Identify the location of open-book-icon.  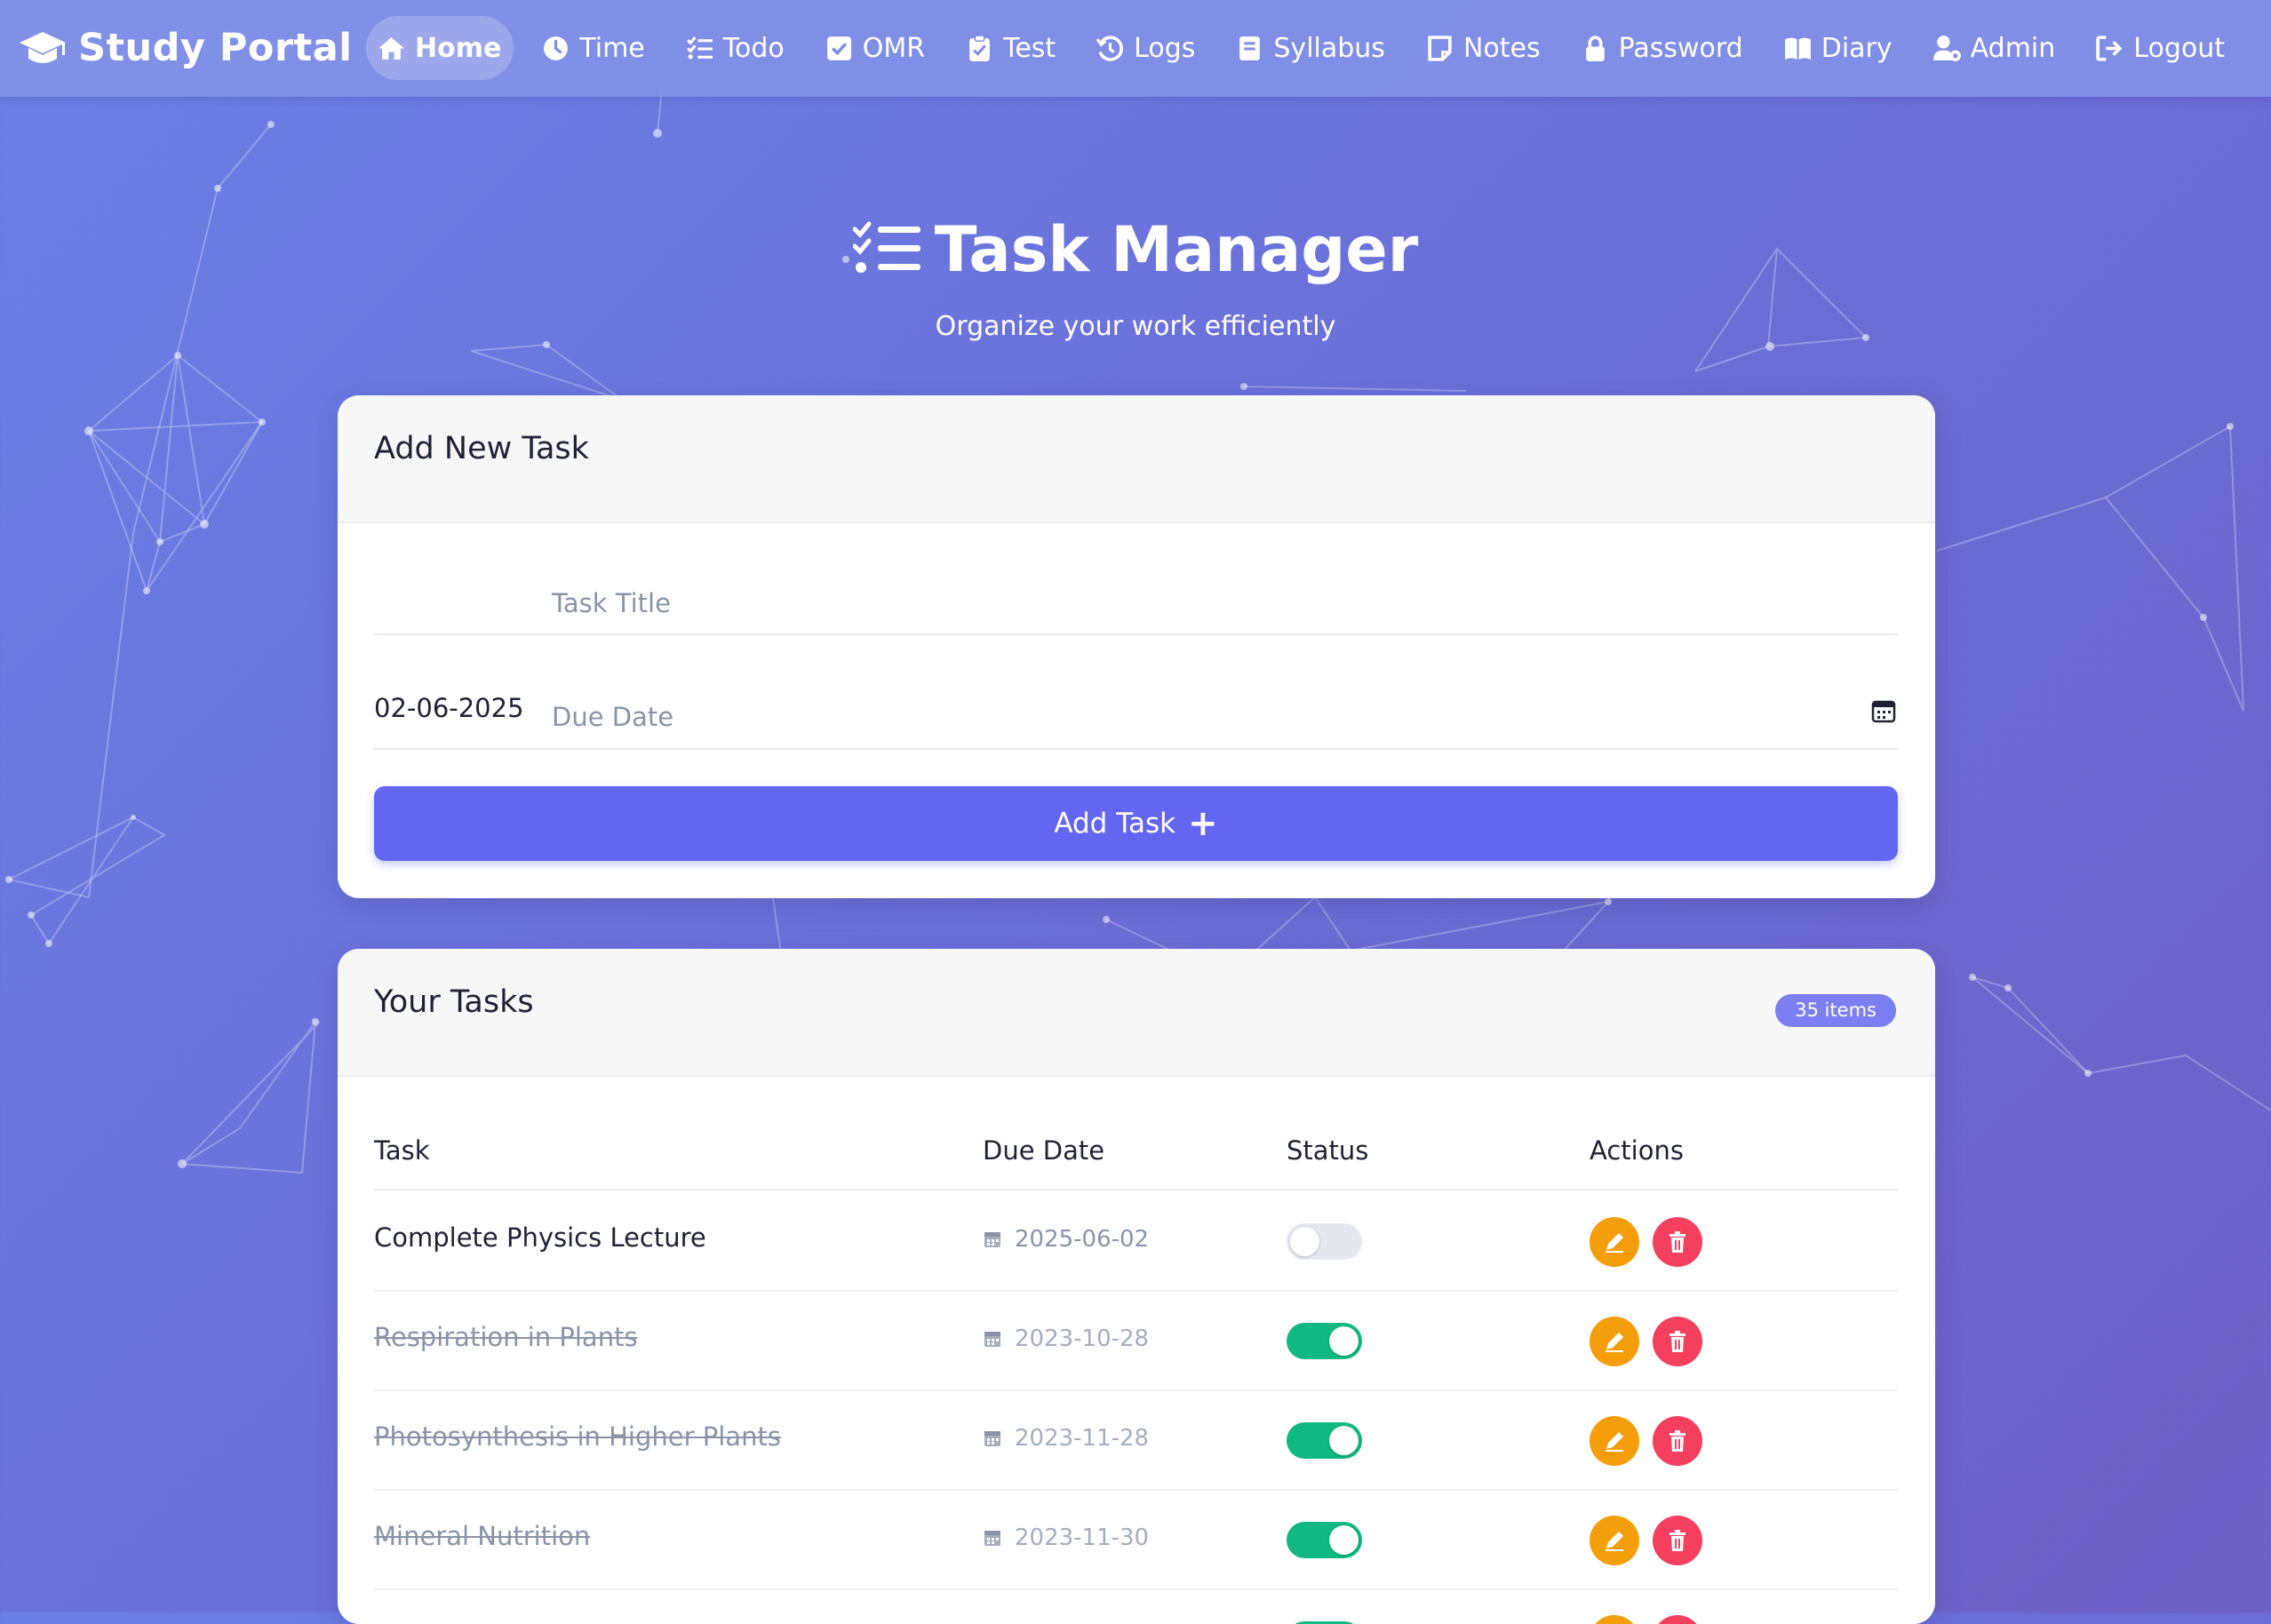
(1798, 49).